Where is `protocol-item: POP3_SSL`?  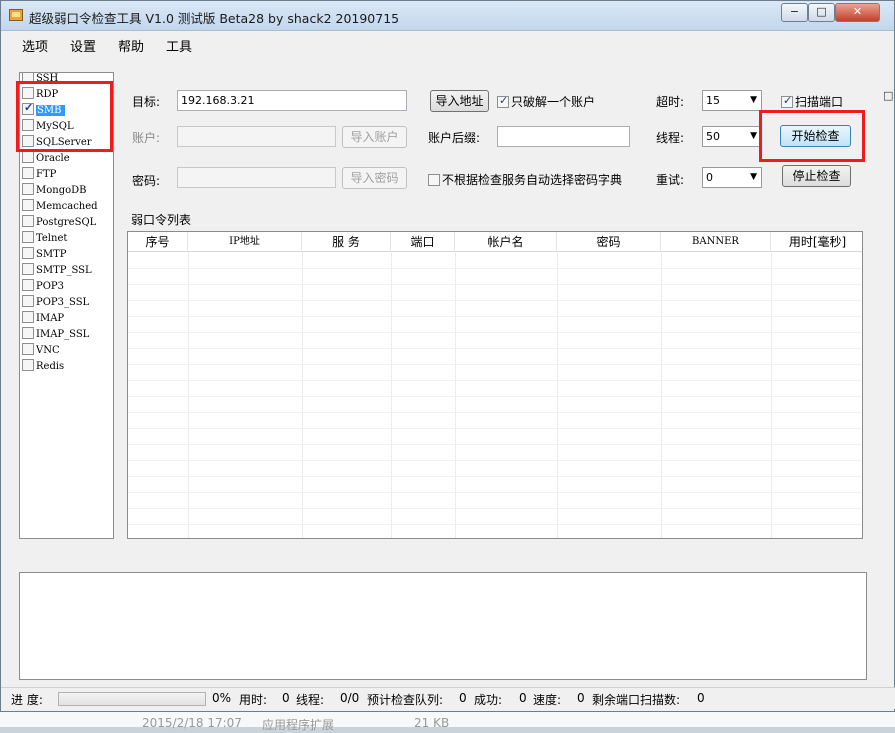
protocol-item: POP3_SSL is located at coordinates (67, 302).